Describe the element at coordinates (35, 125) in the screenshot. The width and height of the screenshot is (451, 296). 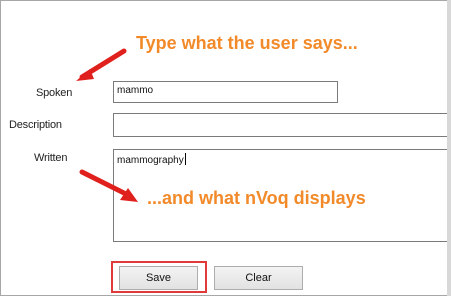
I see `description-label: Description` at that location.